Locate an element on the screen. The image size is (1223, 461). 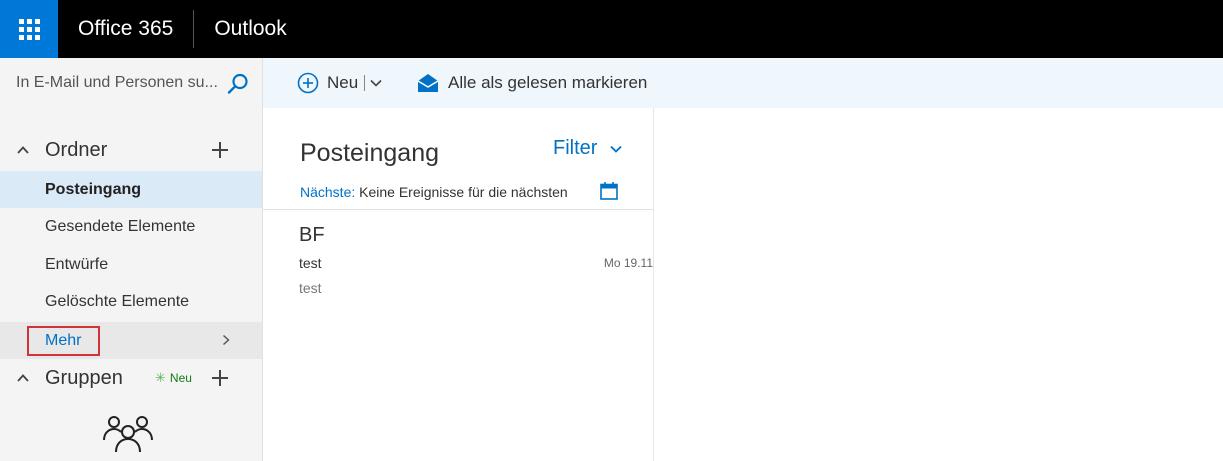
app-name: Outlook is located at coordinates (240, 29).